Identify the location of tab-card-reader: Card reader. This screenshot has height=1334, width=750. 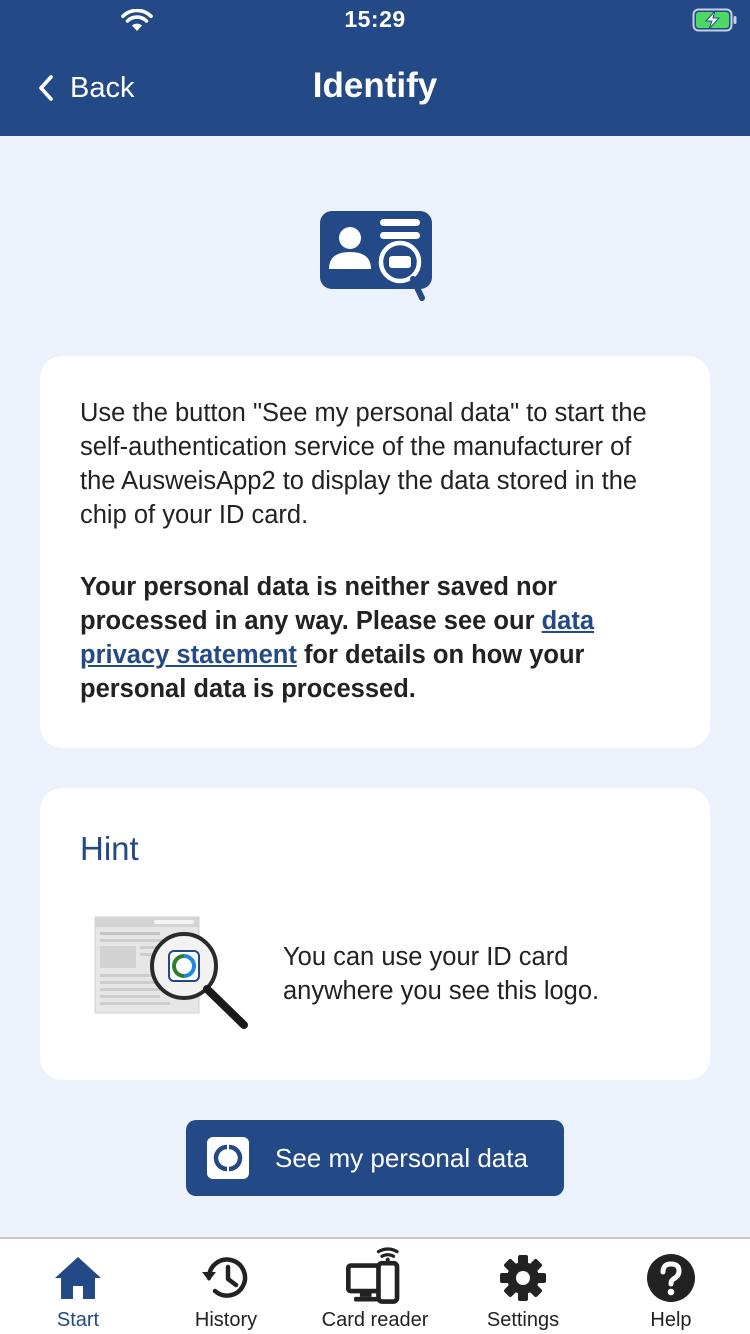
(375, 1286).